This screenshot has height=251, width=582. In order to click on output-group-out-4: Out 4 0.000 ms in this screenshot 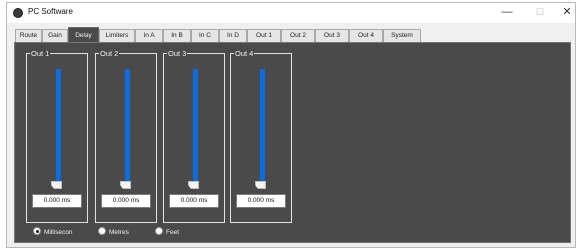, I will do `click(261, 136)`.